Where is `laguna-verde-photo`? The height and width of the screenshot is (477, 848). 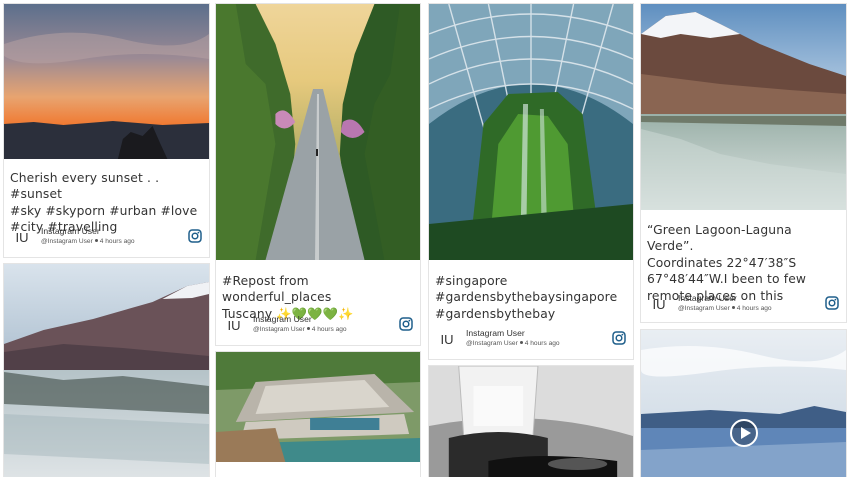 laguna-verde-photo is located at coordinates (743, 107).